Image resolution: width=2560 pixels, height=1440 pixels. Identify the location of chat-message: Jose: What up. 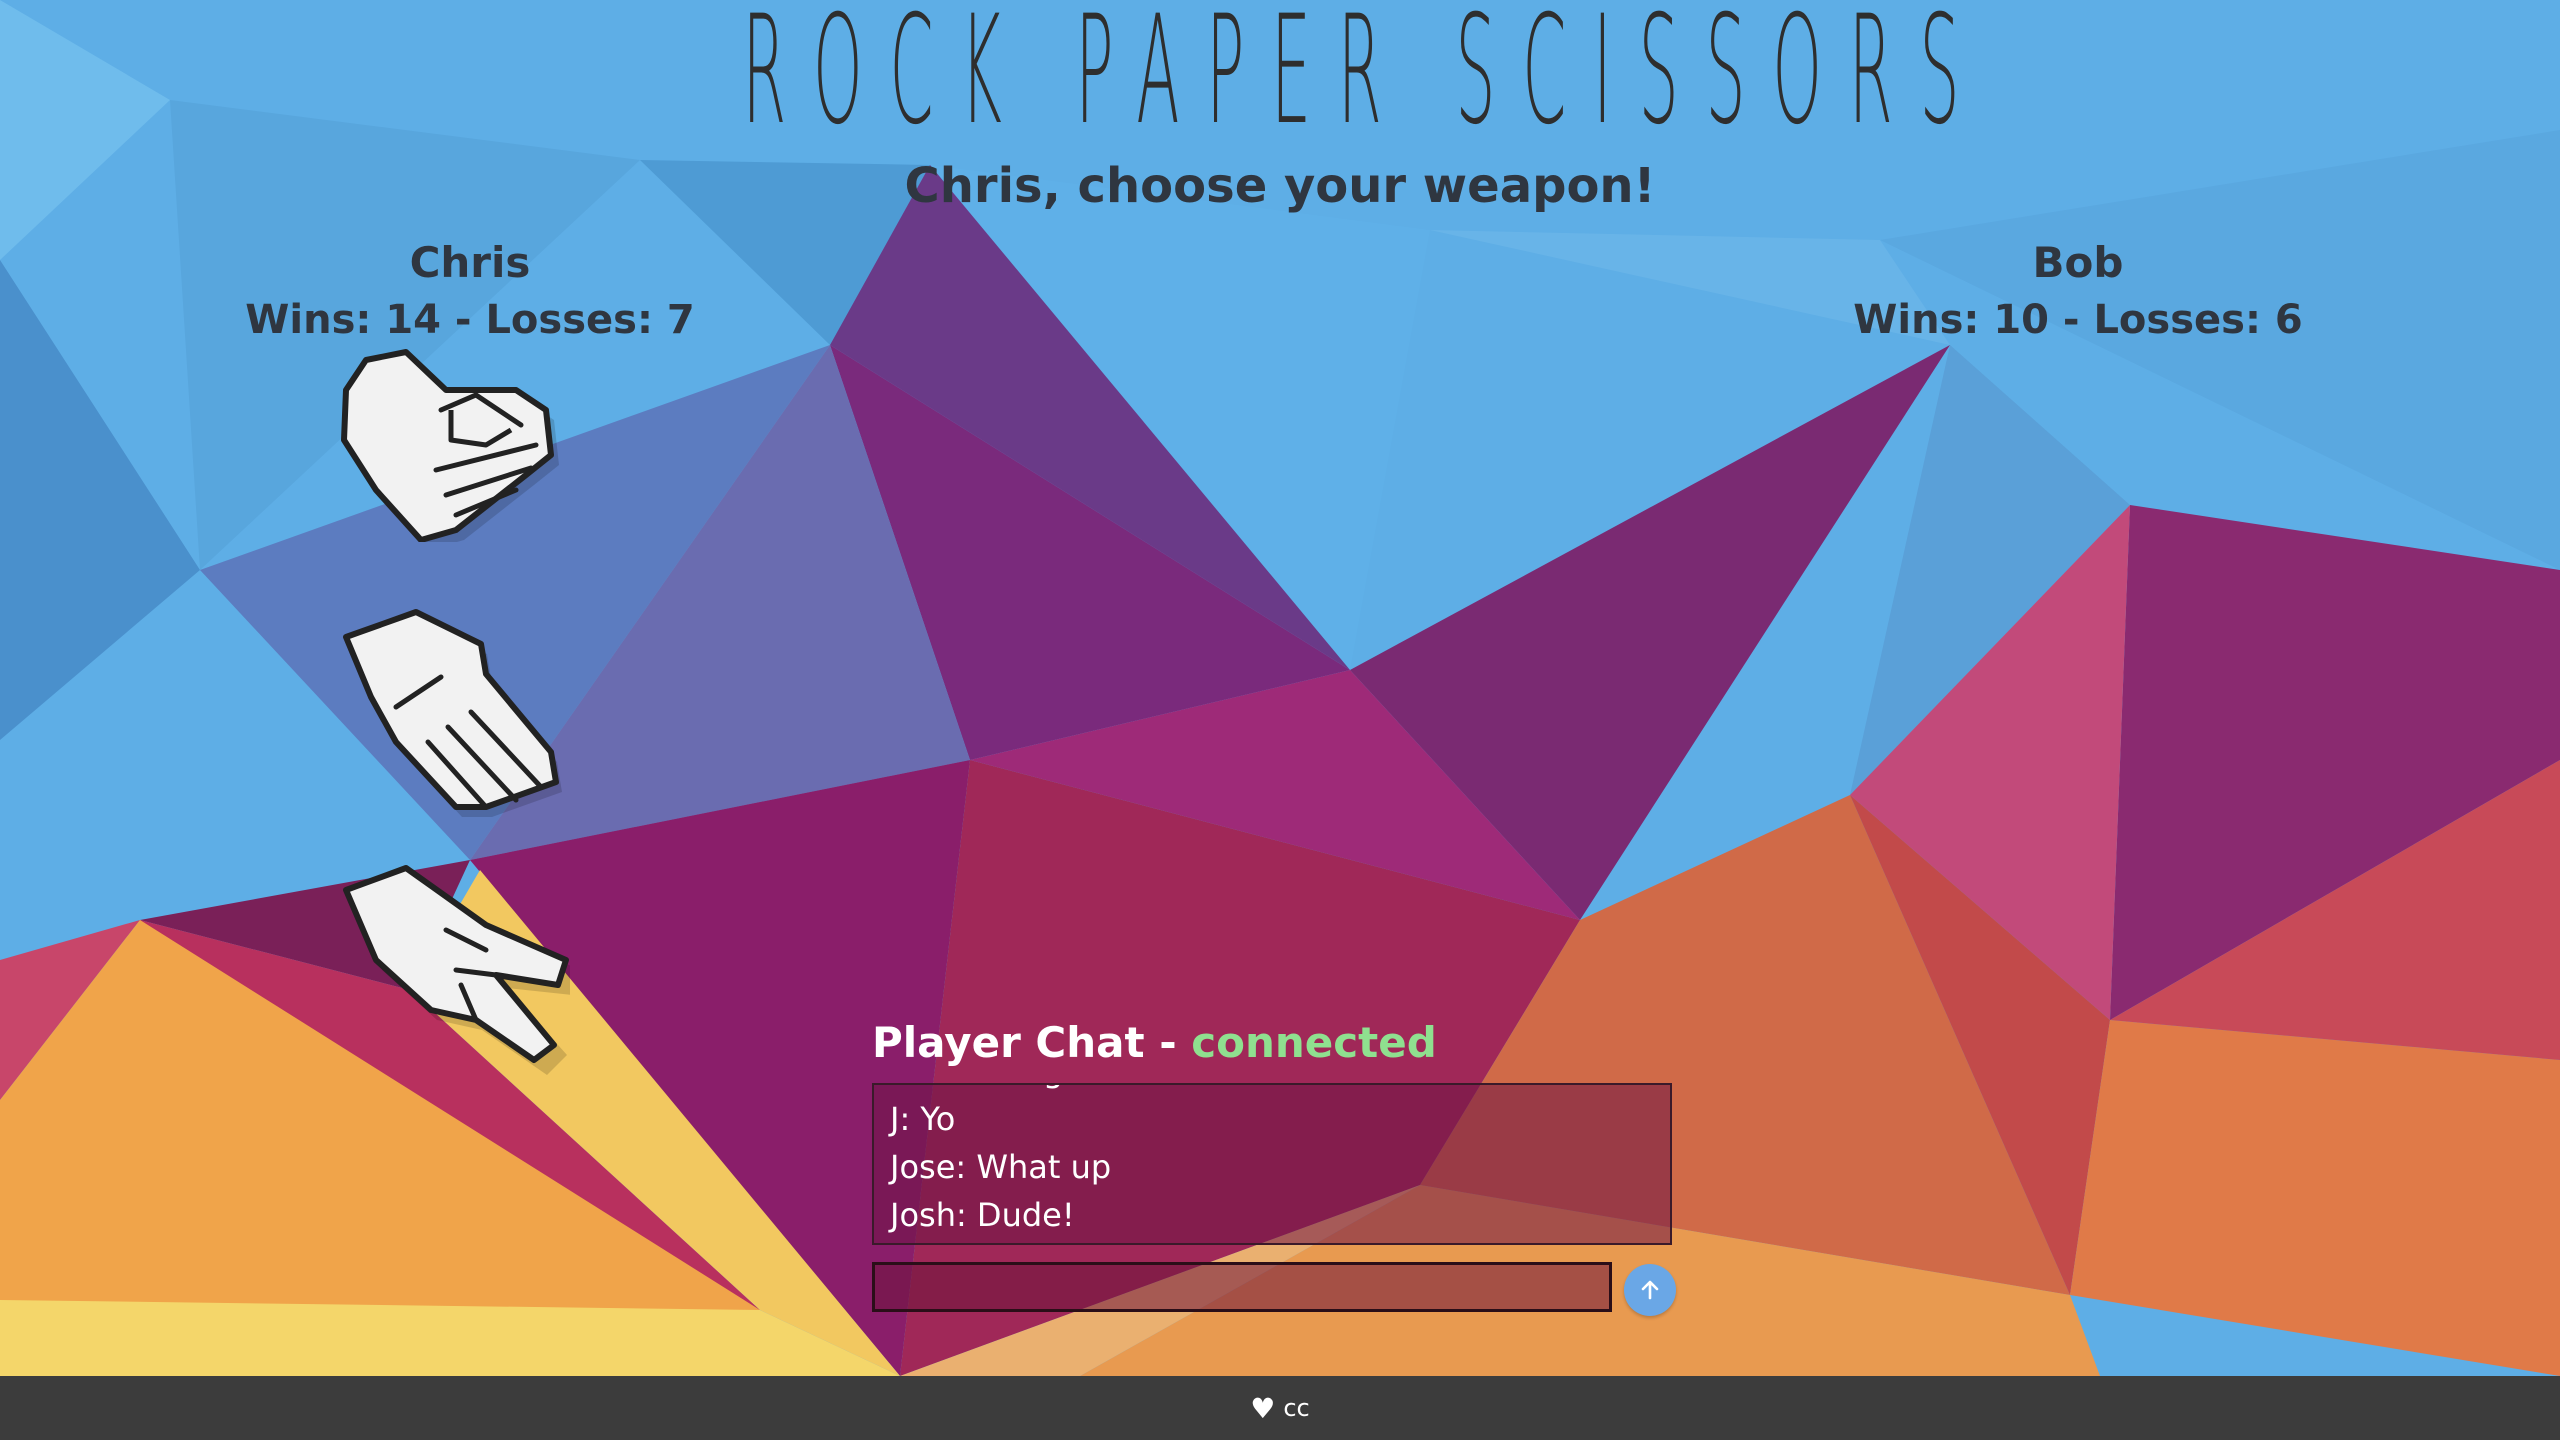
(1001, 1167).